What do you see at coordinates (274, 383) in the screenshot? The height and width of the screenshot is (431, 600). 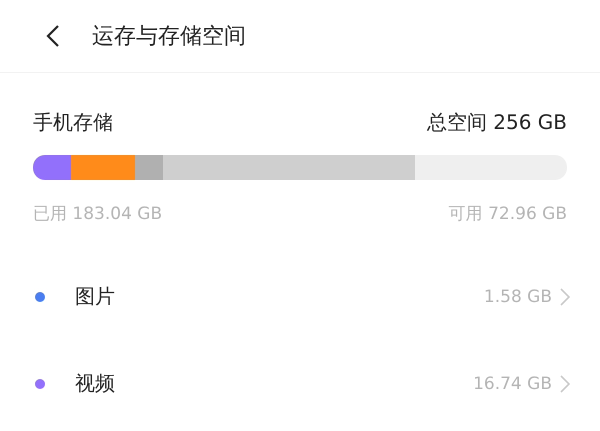 I see `category-name: 视频` at bounding box center [274, 383].